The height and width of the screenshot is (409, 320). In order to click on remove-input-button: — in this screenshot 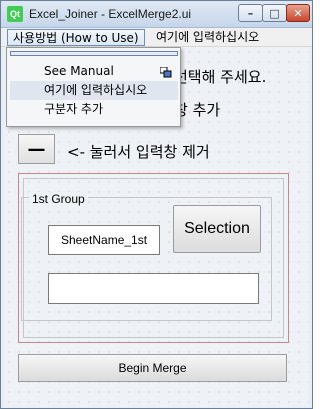, I will do `click(36, 149)`.